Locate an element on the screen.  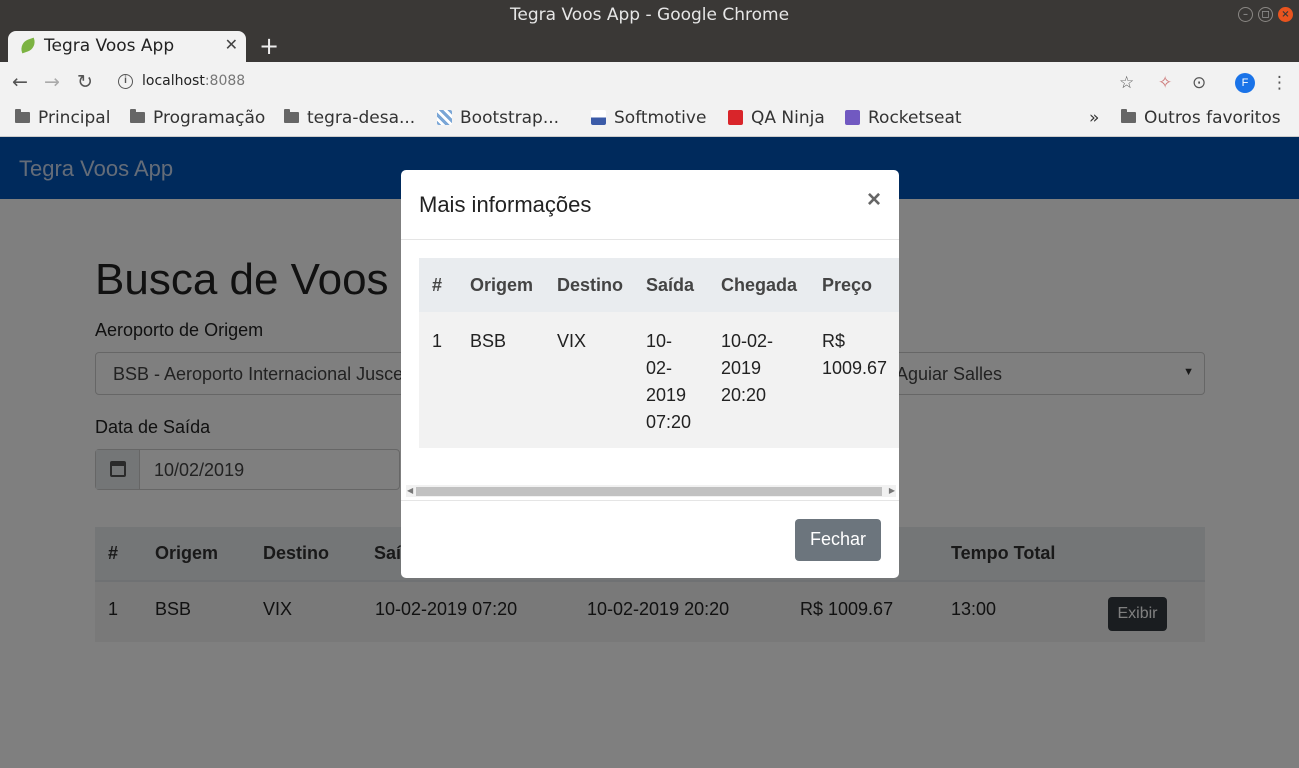
modal-horizontal-scrollbar: ◀ ▶ is located at coordinates (651, 491).